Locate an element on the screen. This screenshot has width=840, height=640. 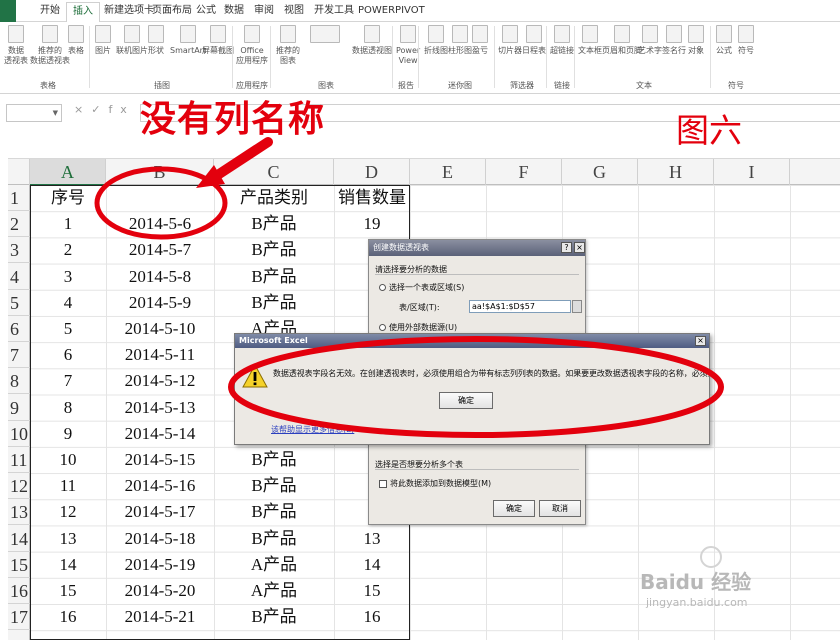
tab-new: 新建选项卡 is located at coordinates (129, 11).